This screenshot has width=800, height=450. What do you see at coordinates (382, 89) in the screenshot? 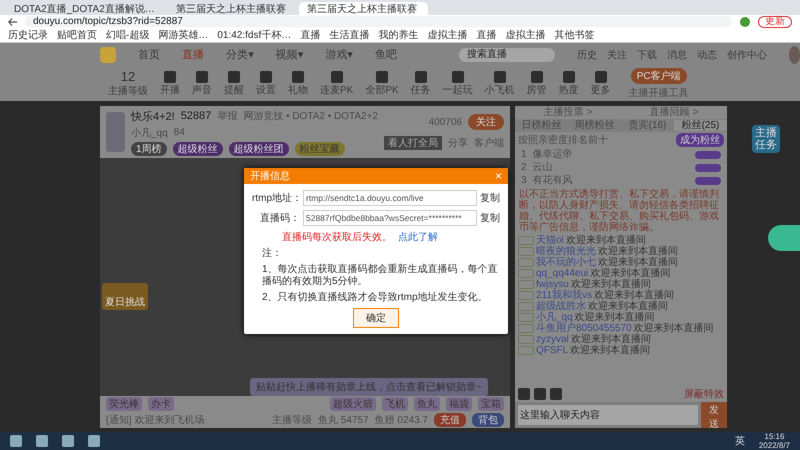
I see `tool-label: 全部PK` at bounding box center [382, 89].